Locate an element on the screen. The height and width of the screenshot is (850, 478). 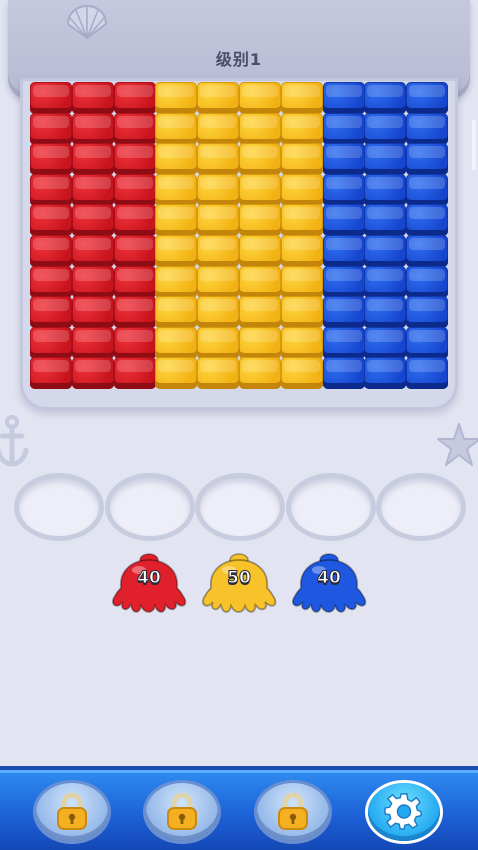
bottom-toolbar is located at coordinates (239, 808).